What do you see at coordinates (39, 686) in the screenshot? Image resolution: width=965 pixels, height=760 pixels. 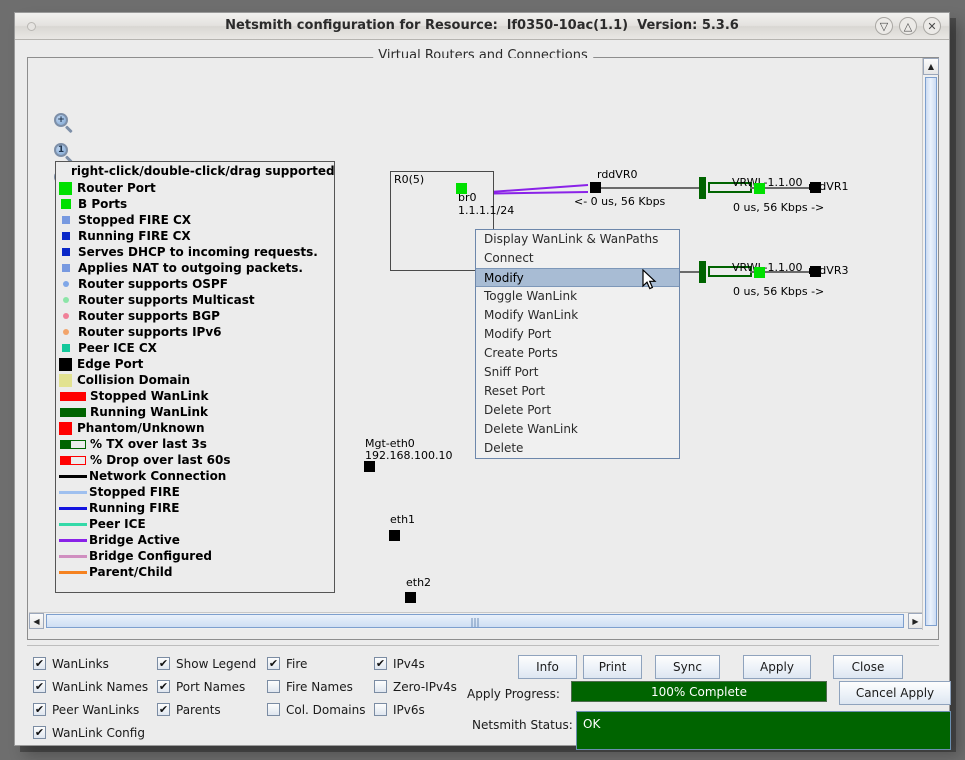 I see `checkbox-wanlink-names: ✔` at bounding box center [39, 686].